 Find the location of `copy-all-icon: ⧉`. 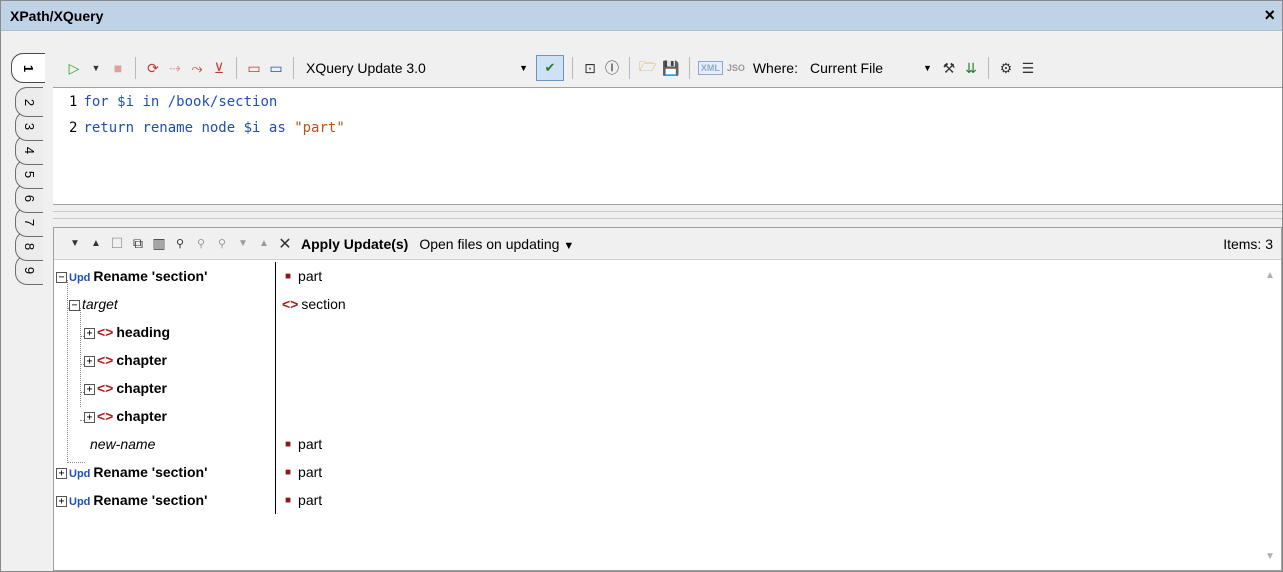

copy-all-icon: ⧉ is located at coordinates (138, 244).